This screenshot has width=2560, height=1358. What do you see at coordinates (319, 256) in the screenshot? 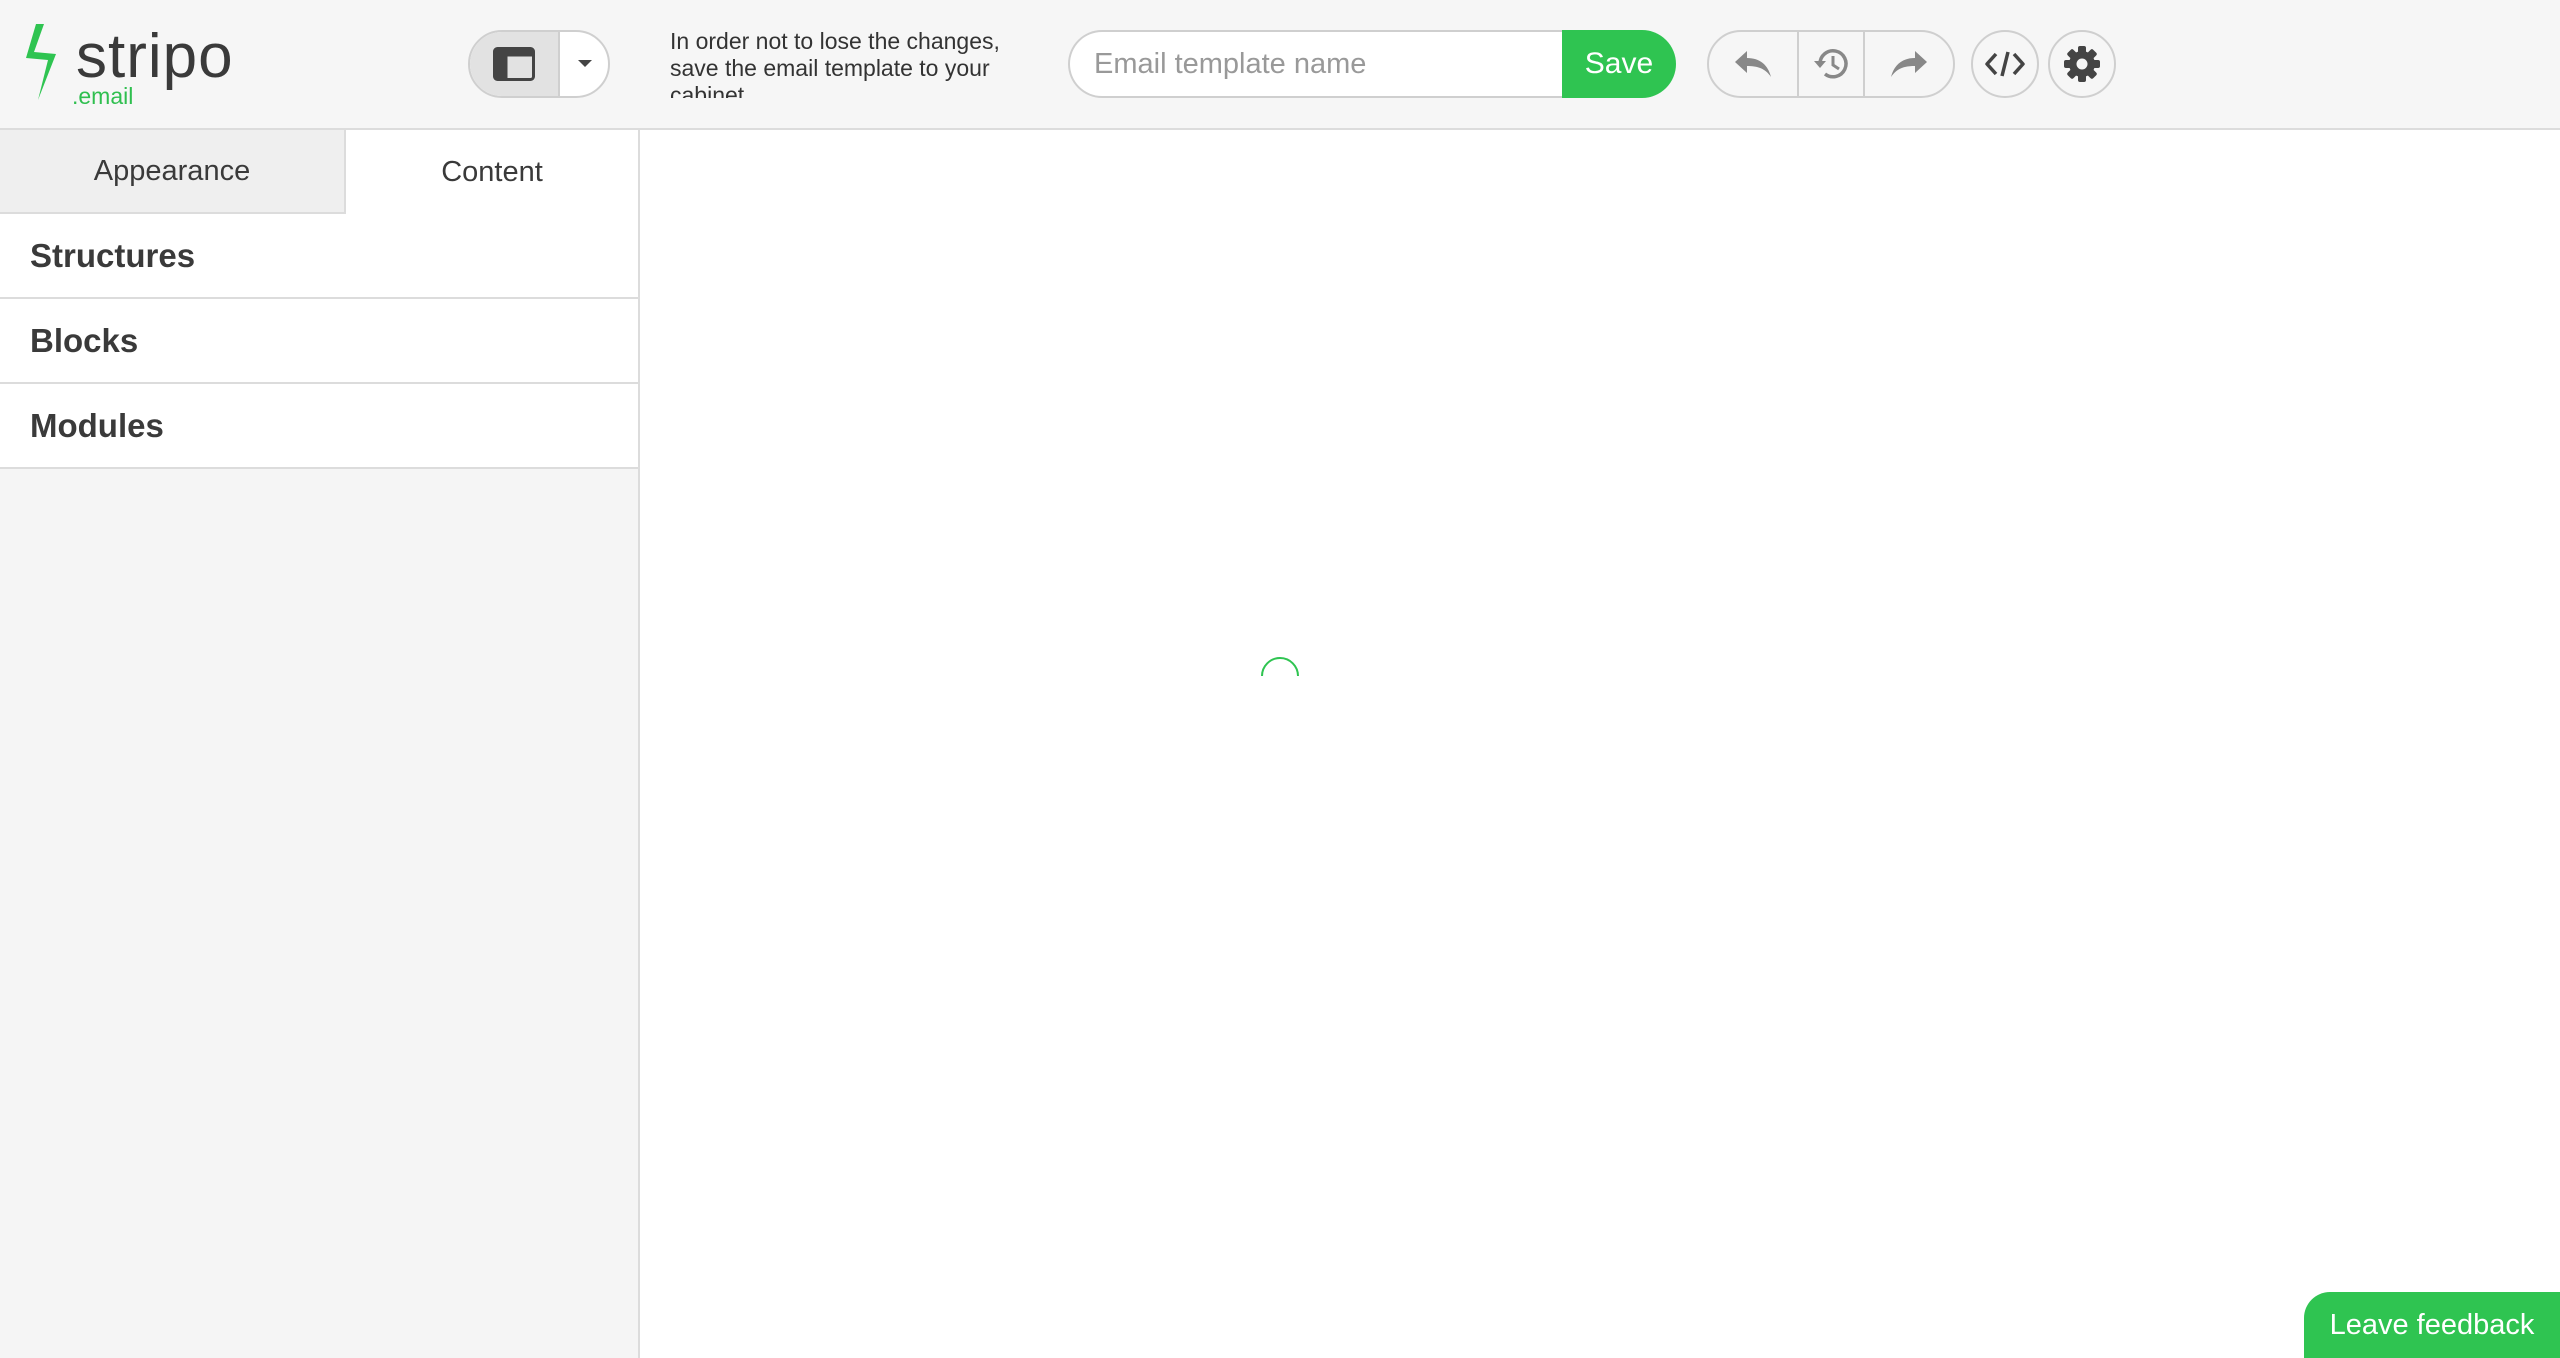
I see `section-structures: Structures` at bounding box center [319, 256].